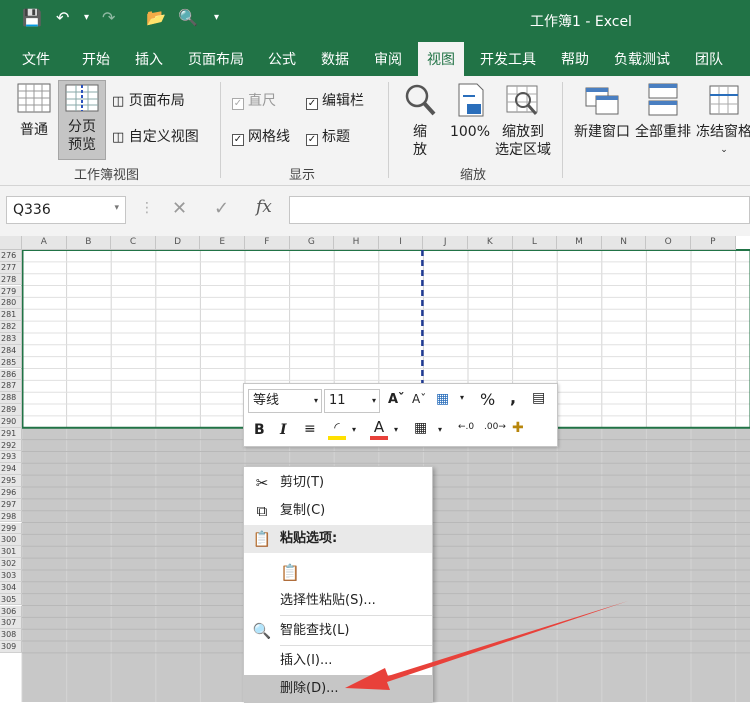 The image size is (750, 703). I want to click on page-break-preview-button: 分页 预览, so click(82, 120).